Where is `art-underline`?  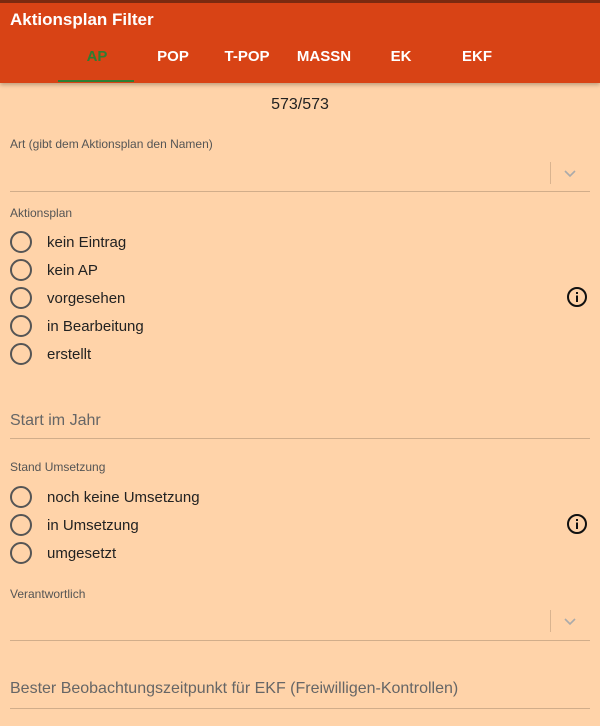 art-underline is located at coordinates (300, 191).